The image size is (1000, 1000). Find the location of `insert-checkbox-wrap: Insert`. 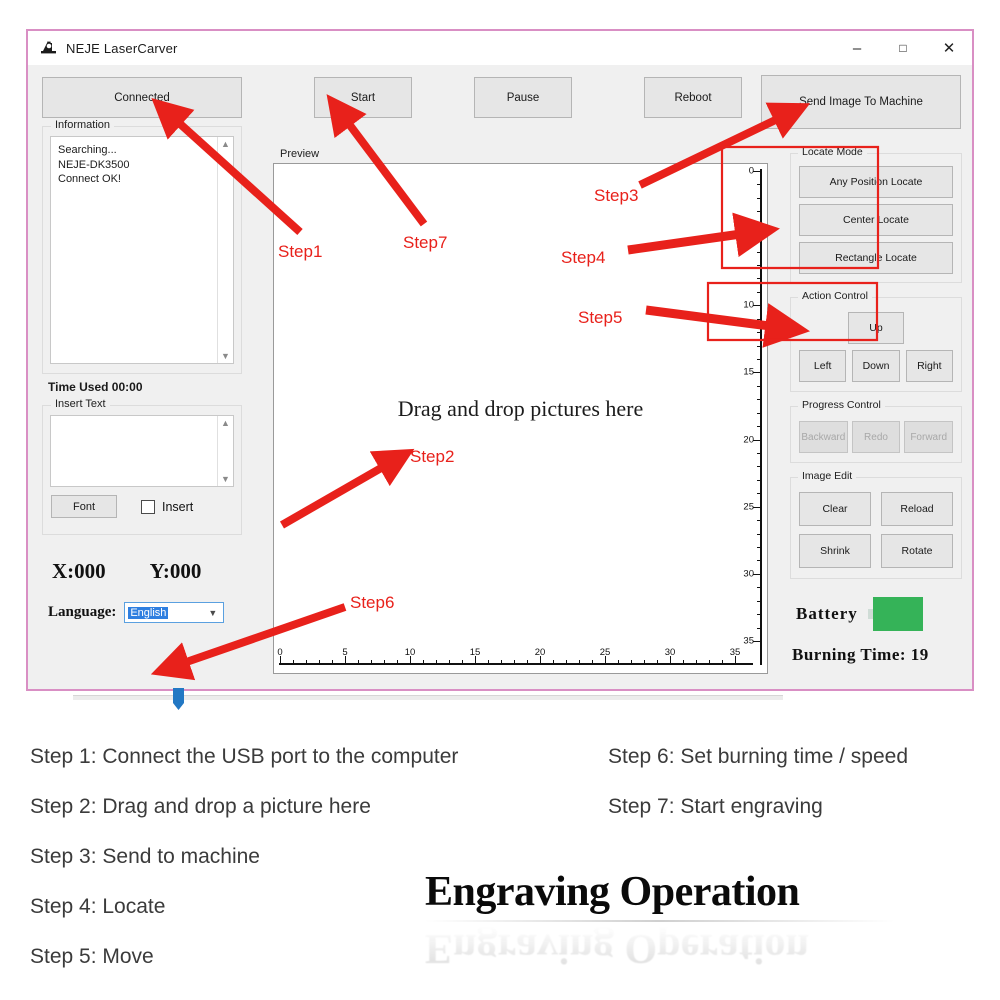

insert-checkbox-wrap: Insert is located at coordinates (167, 506).